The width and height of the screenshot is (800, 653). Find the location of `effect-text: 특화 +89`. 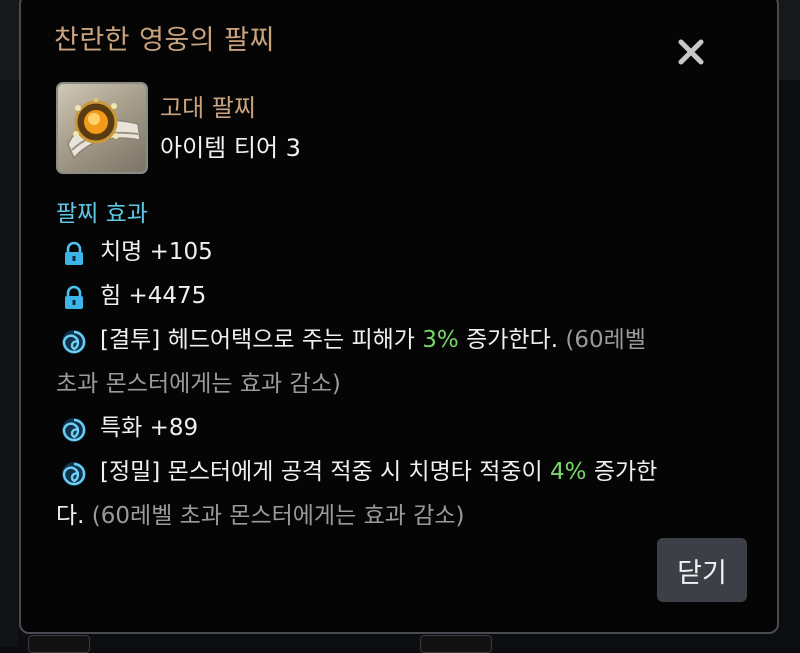

effect-text: 특화 +89 is located at coordinates (149, 428).